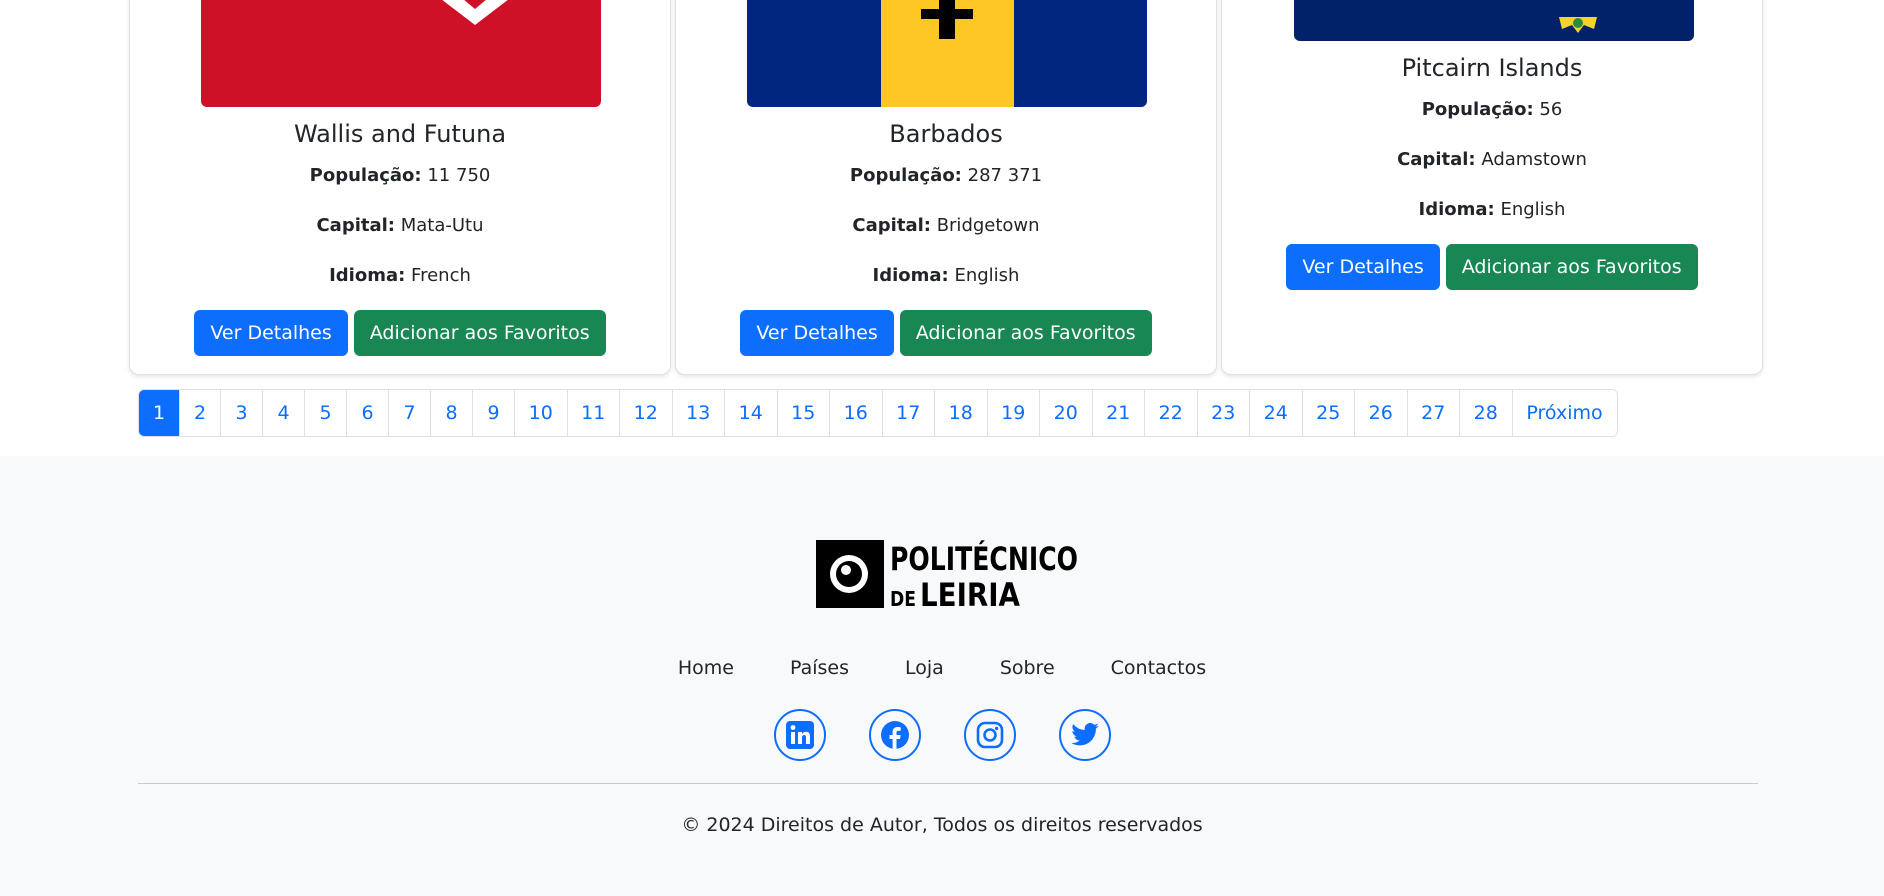  Describe the element at coordinates (948, 783) in the screenshot. I see `footer-divider` at that location.